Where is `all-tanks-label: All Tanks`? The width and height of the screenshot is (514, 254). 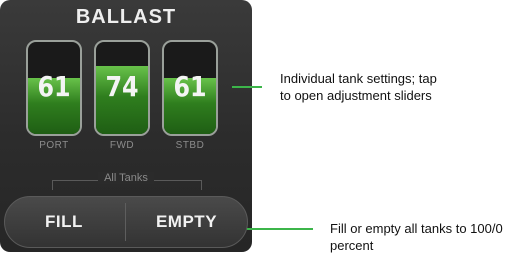
all-tanks-label: All Tanks is located at coordinates (126, 178).